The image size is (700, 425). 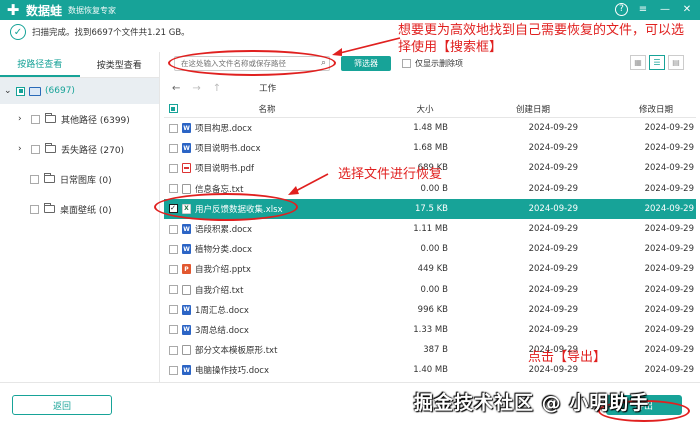 What do you see at coordinates (226, 207) in the screenshot?
I see `annotation-select-oval` at bounding box center [226, 207].